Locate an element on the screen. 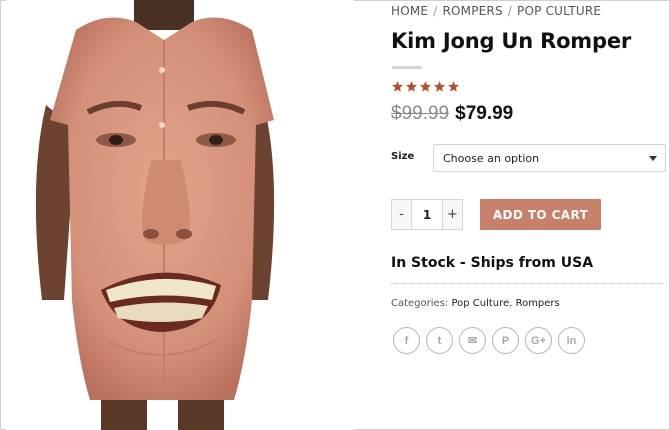 Image resolution: width=670 pixels, height=430 pixels. title-divider is located at coordinates (407, 67).